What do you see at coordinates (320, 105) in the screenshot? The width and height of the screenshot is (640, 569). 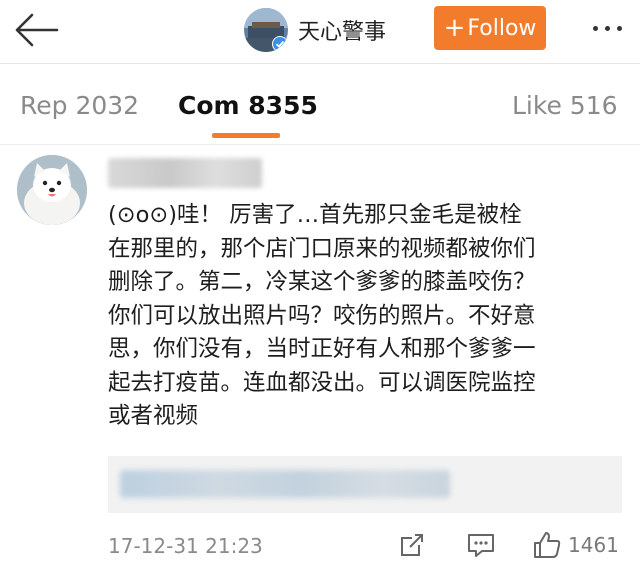 I see `tab-bar: Rep 2032 Com 8355 Like 516` at bounding box center [320, 105].